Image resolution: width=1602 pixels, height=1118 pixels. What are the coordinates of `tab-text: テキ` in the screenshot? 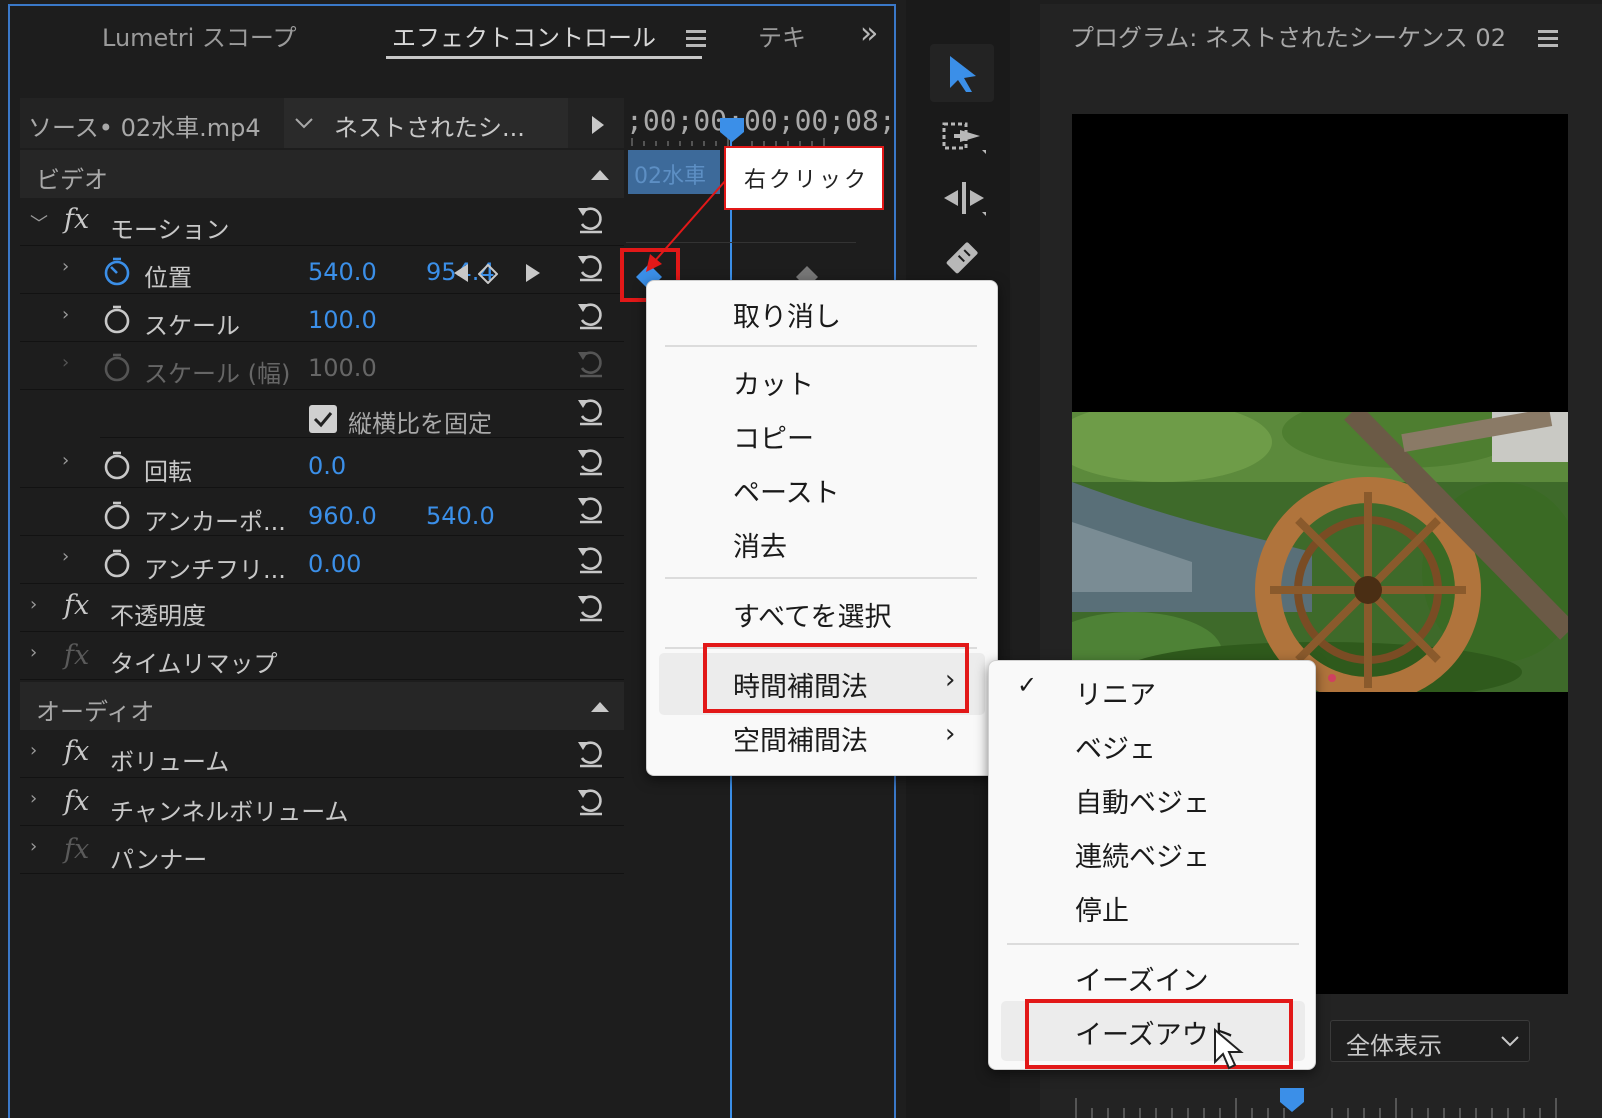 It's located at (782, 35).